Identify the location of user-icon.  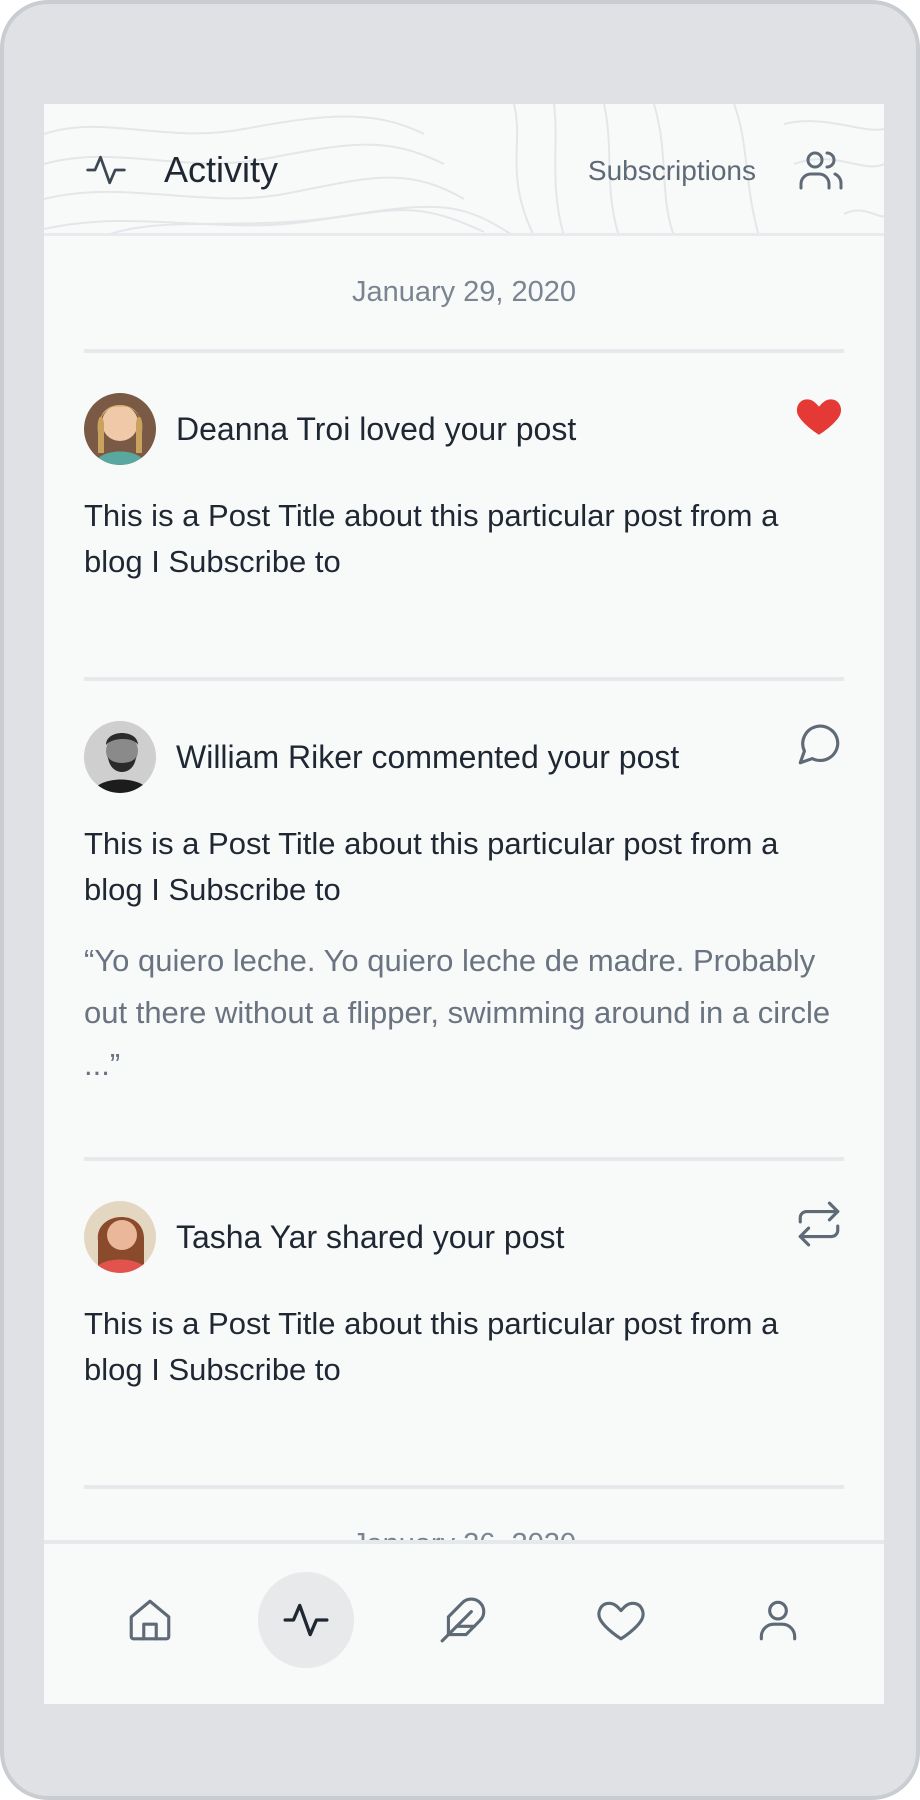
(778, 1620).